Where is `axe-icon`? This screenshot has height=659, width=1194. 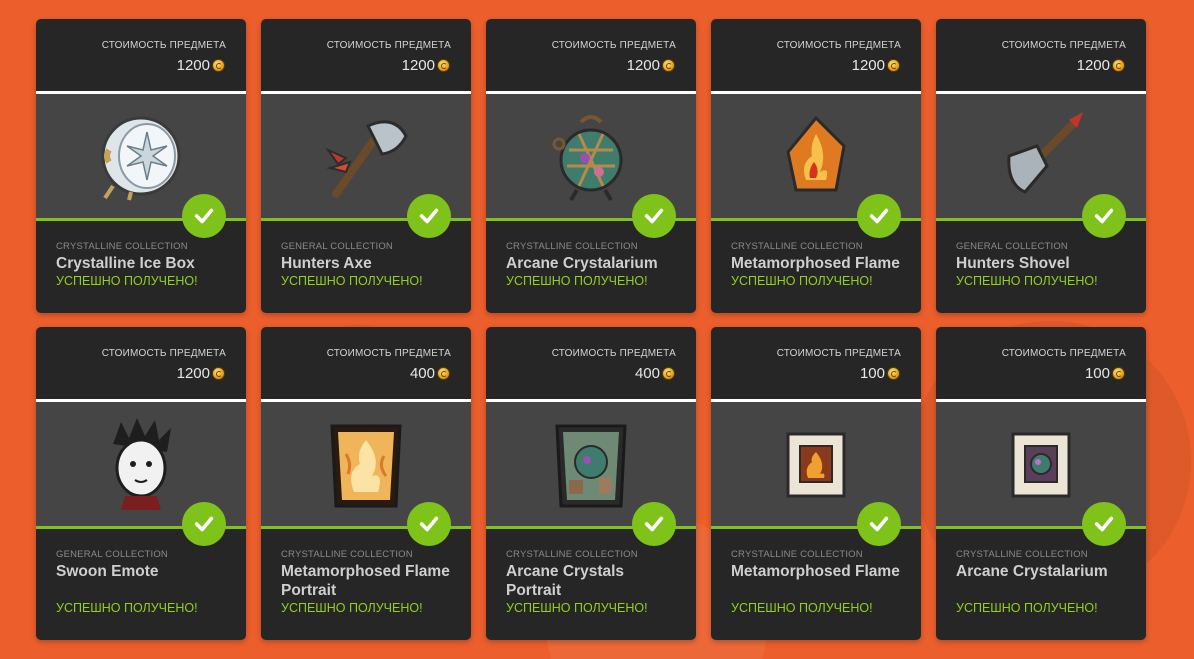
axe-icon is located at coordinates (366, 159).